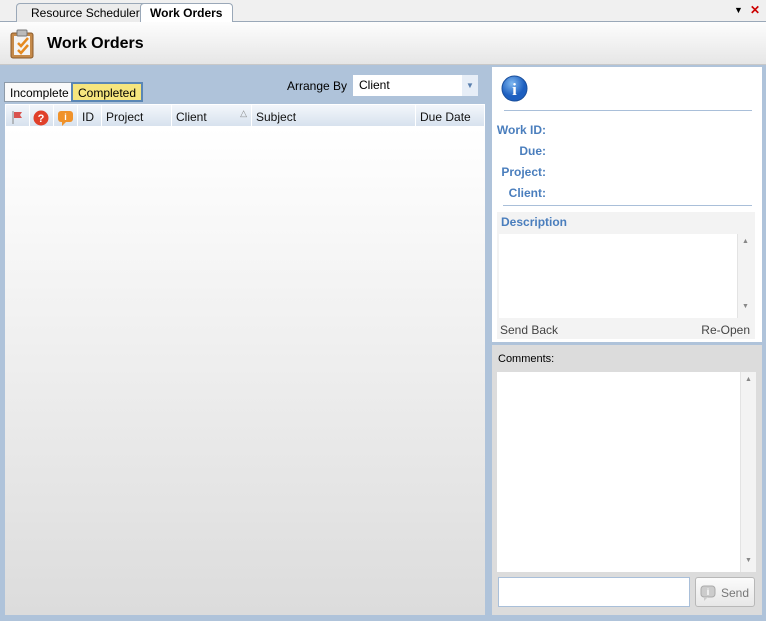 This screenshot has width=766, height=621. Describe the element at coordinates (618, 276) in the screenshot. I see `description-textarea` at that location.